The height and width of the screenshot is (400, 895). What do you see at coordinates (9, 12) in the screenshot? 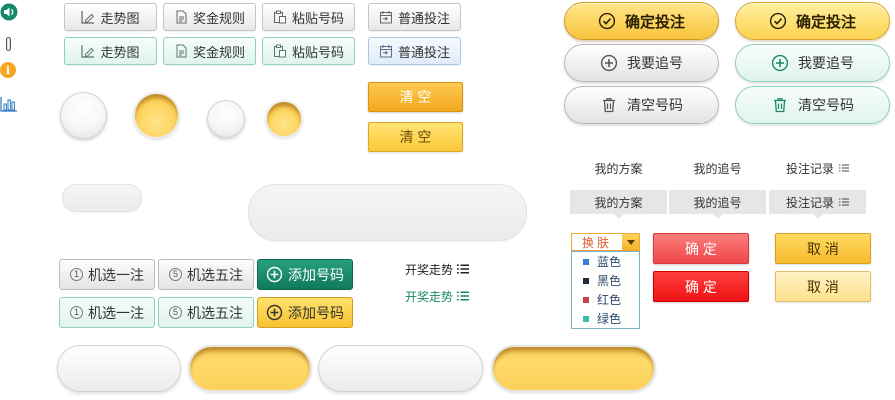
I see `speaker-icon` at bounding box center [9, 12].